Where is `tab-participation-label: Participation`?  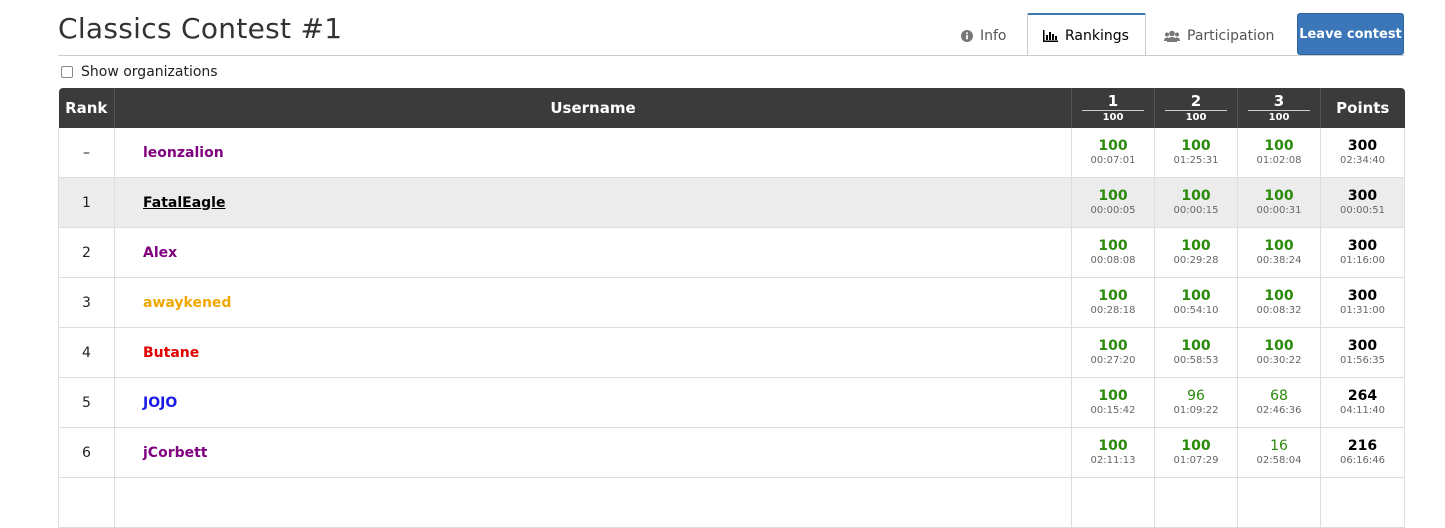 tab-participation-label: Participation is located at coordinates (1231, 36).